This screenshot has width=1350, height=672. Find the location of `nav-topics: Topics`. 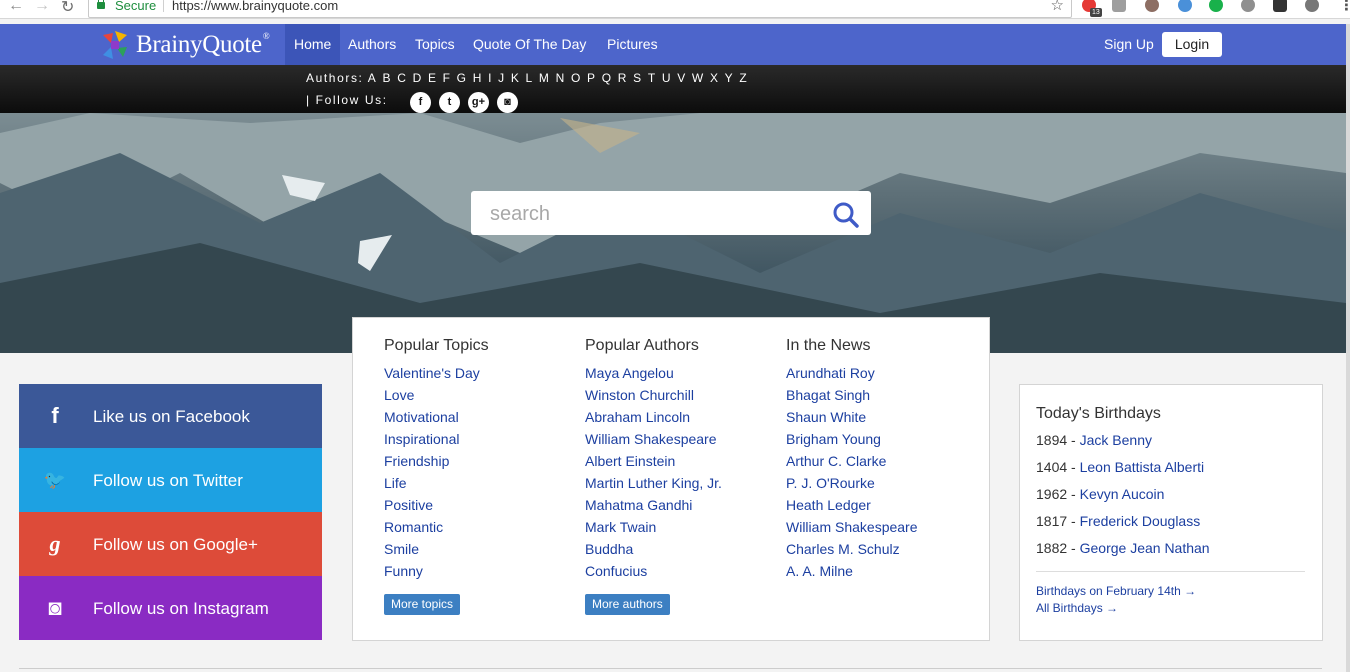

nav-topics: Topics is located at coordinates (435, 44).